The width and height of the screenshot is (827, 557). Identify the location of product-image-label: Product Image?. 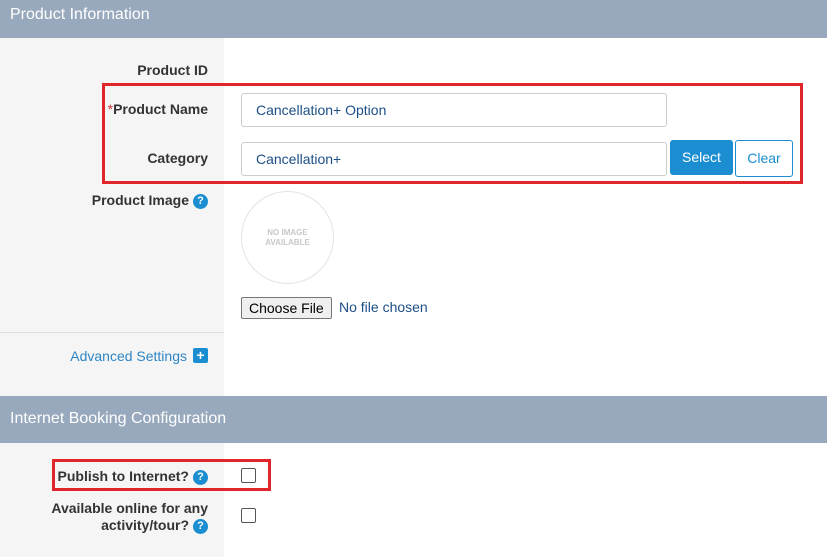
(150, 200).